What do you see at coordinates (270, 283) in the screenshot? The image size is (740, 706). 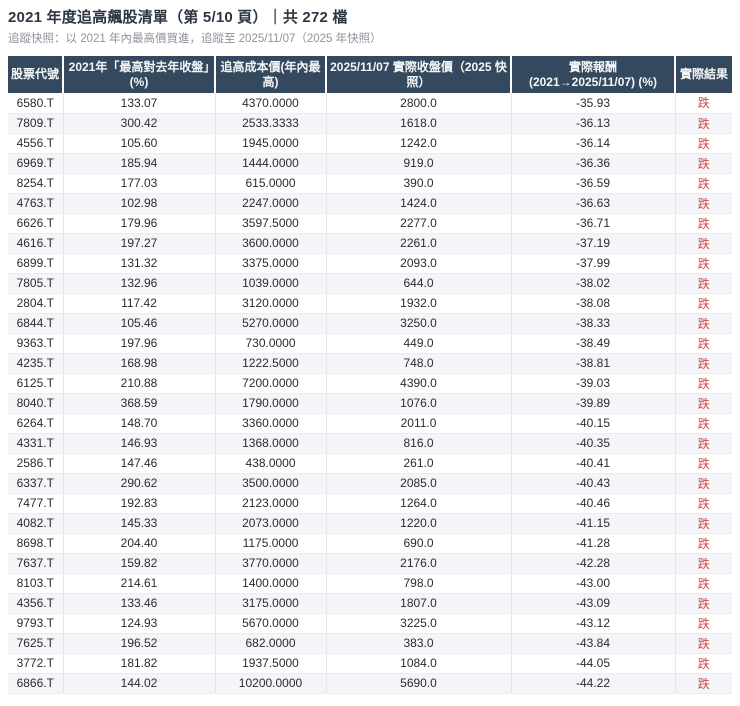 I see `cell-cost: 1039.0000` at bounding box center [270, 283].